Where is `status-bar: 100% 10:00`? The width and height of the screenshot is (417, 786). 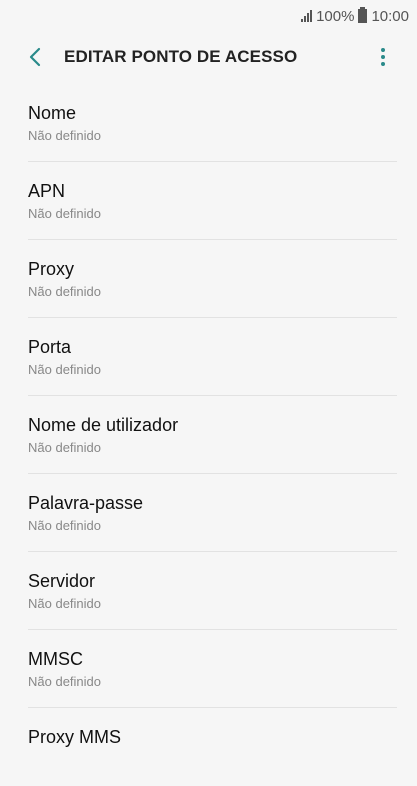
status-bar: 100% 10:00 is located at coordinates (208, 16).